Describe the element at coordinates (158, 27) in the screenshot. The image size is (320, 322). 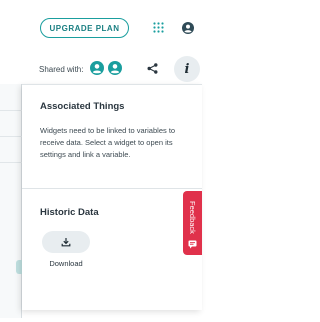
I see `grid-icon` at that location.